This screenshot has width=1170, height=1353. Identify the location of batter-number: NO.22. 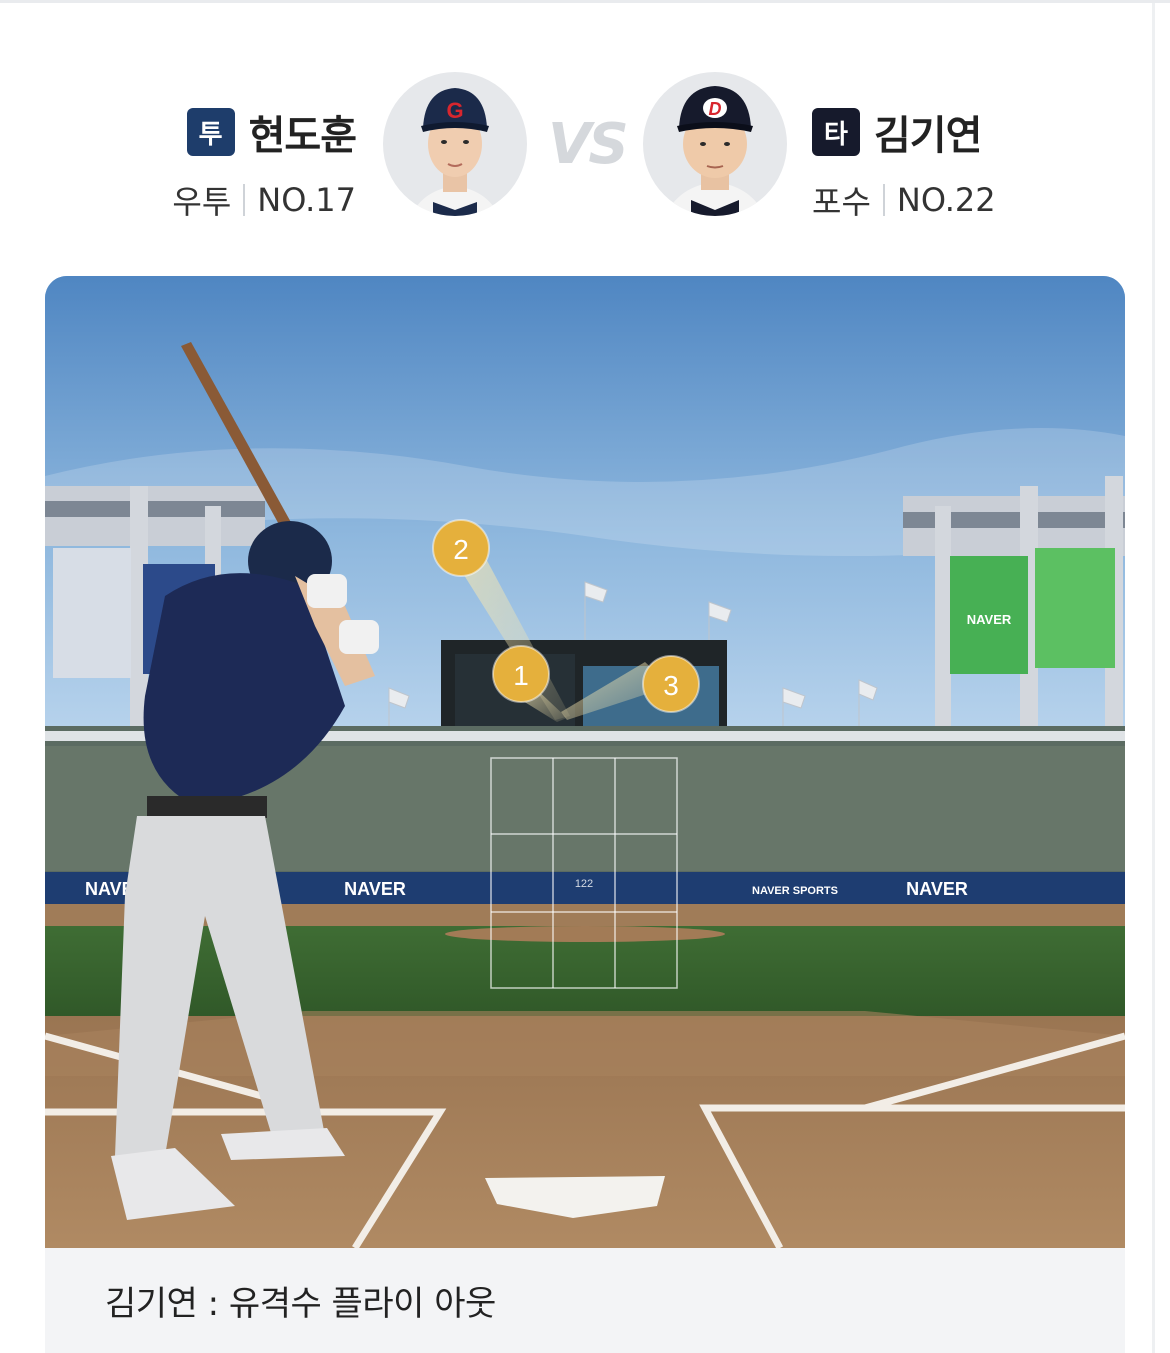
(946, 200).